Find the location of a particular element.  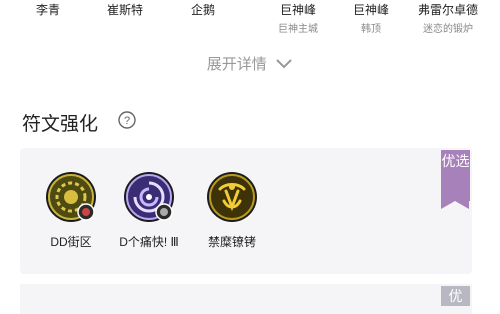

rune-item: 禁糜镣铐 is located at coordinates (232, 210).